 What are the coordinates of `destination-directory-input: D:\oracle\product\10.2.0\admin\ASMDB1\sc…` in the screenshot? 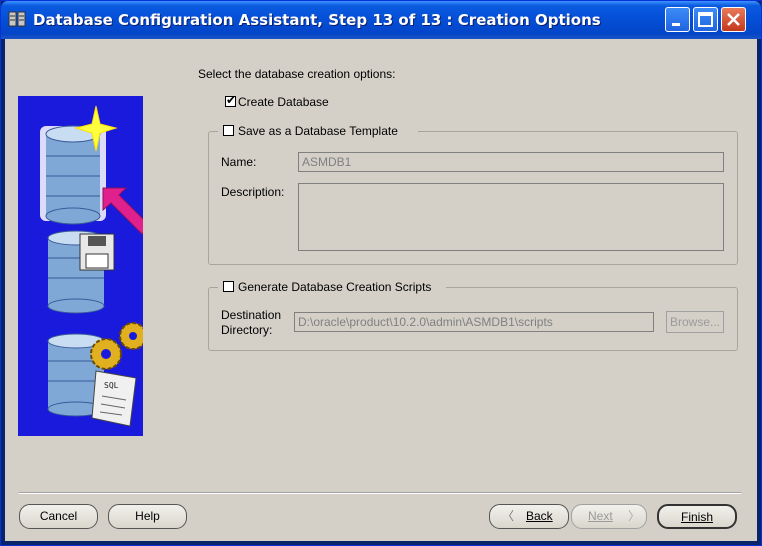 It's located at (474, 322).